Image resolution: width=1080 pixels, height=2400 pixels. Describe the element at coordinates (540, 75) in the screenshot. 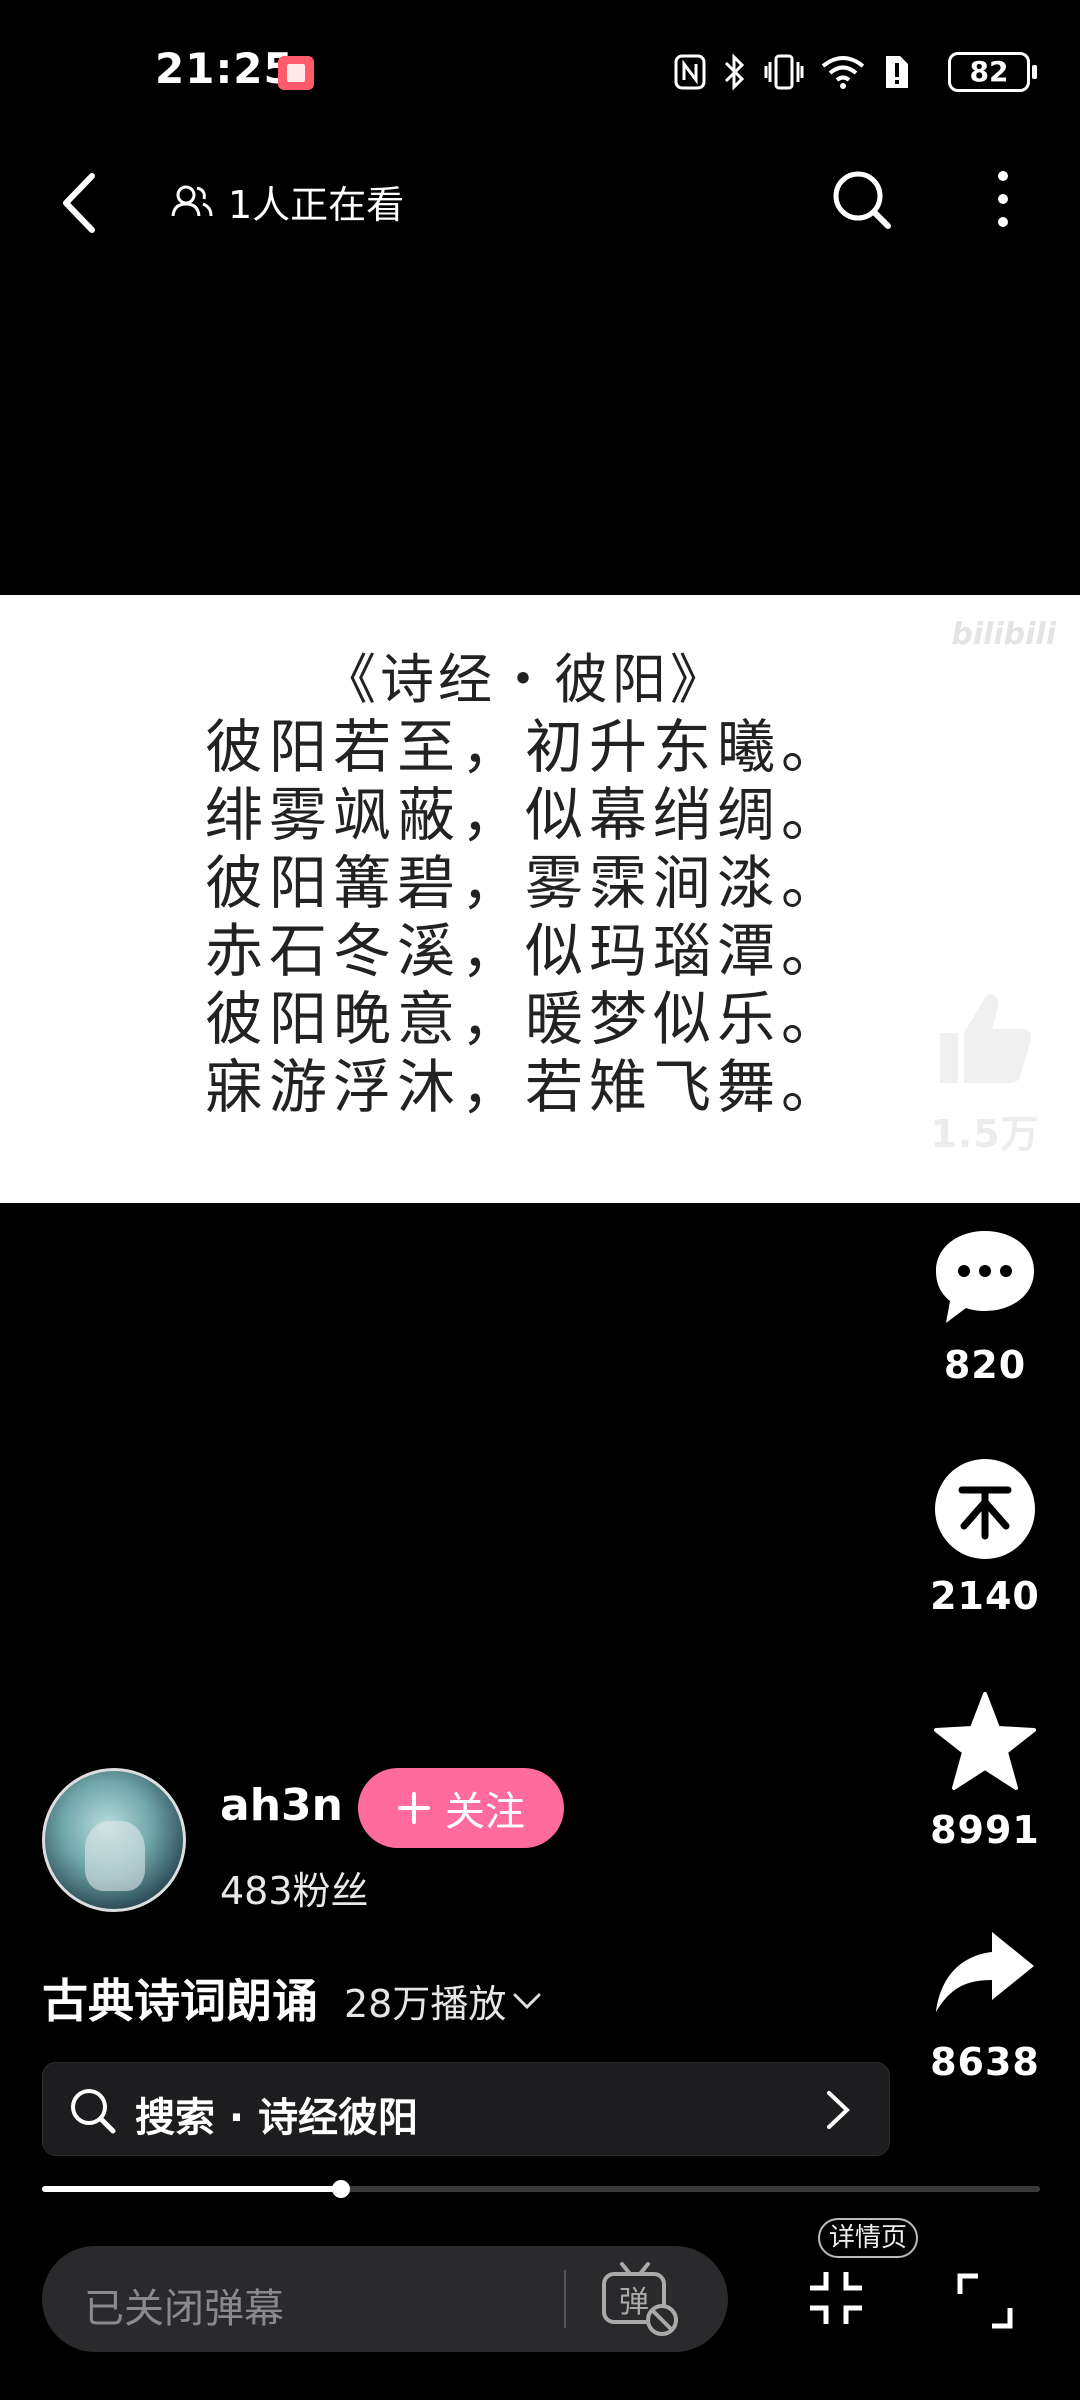

I see `status-bar: 21:25 82` at that location.